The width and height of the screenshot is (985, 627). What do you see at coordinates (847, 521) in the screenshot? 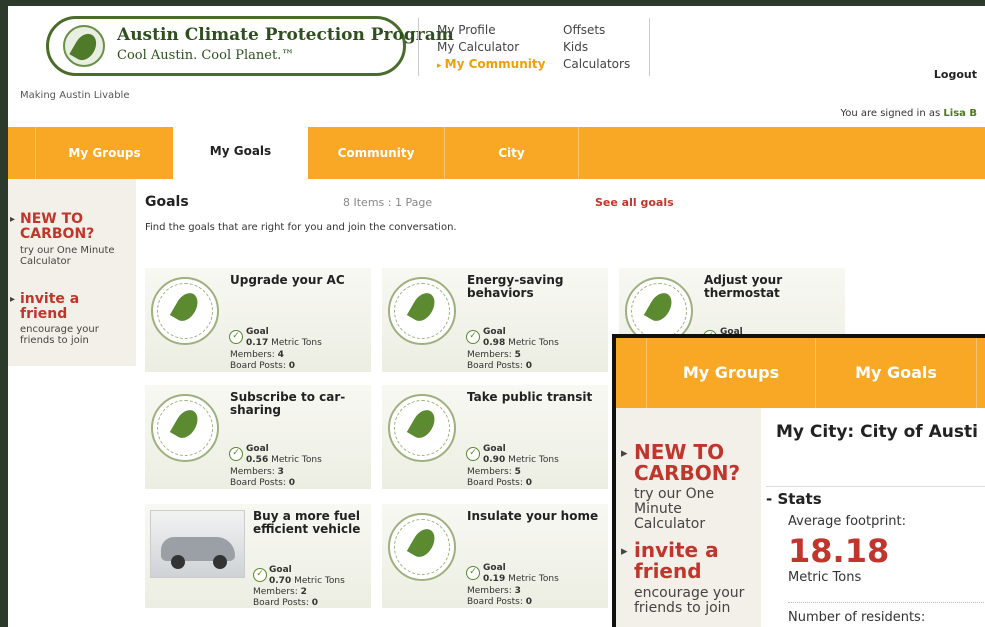
I see `average-footprint-label: Average footprint:` at bounding box center [847, 521].